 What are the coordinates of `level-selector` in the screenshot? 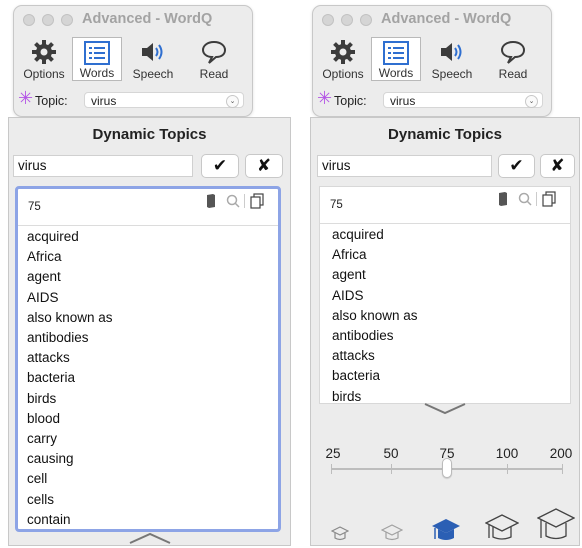 It's located at (447, 526).